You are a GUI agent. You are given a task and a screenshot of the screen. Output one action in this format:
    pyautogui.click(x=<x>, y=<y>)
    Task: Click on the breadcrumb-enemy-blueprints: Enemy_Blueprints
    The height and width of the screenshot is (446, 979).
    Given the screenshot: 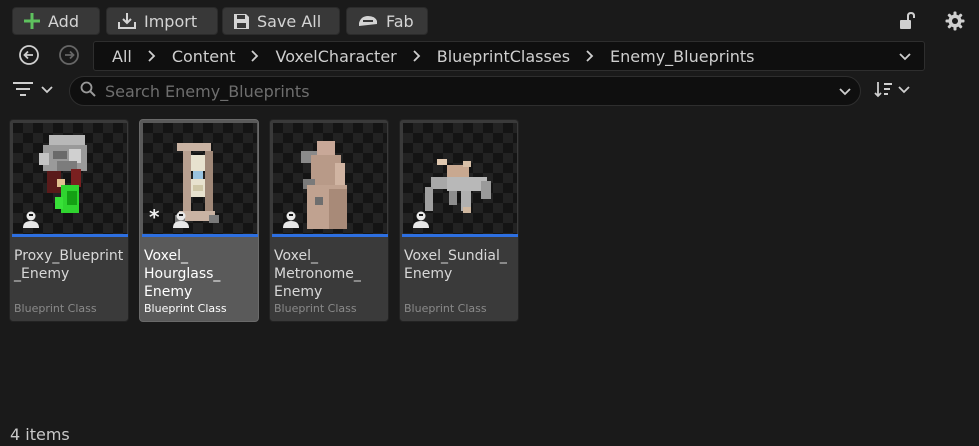 What is the action you would take?
    pyautogui.click(x=682, y=56)
    